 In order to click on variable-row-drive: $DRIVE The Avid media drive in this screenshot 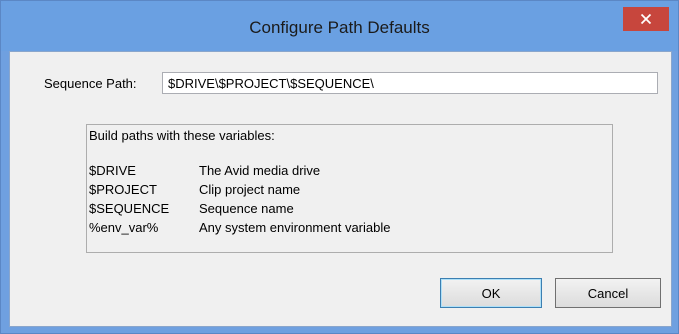, I will do `click(349, 171)`.